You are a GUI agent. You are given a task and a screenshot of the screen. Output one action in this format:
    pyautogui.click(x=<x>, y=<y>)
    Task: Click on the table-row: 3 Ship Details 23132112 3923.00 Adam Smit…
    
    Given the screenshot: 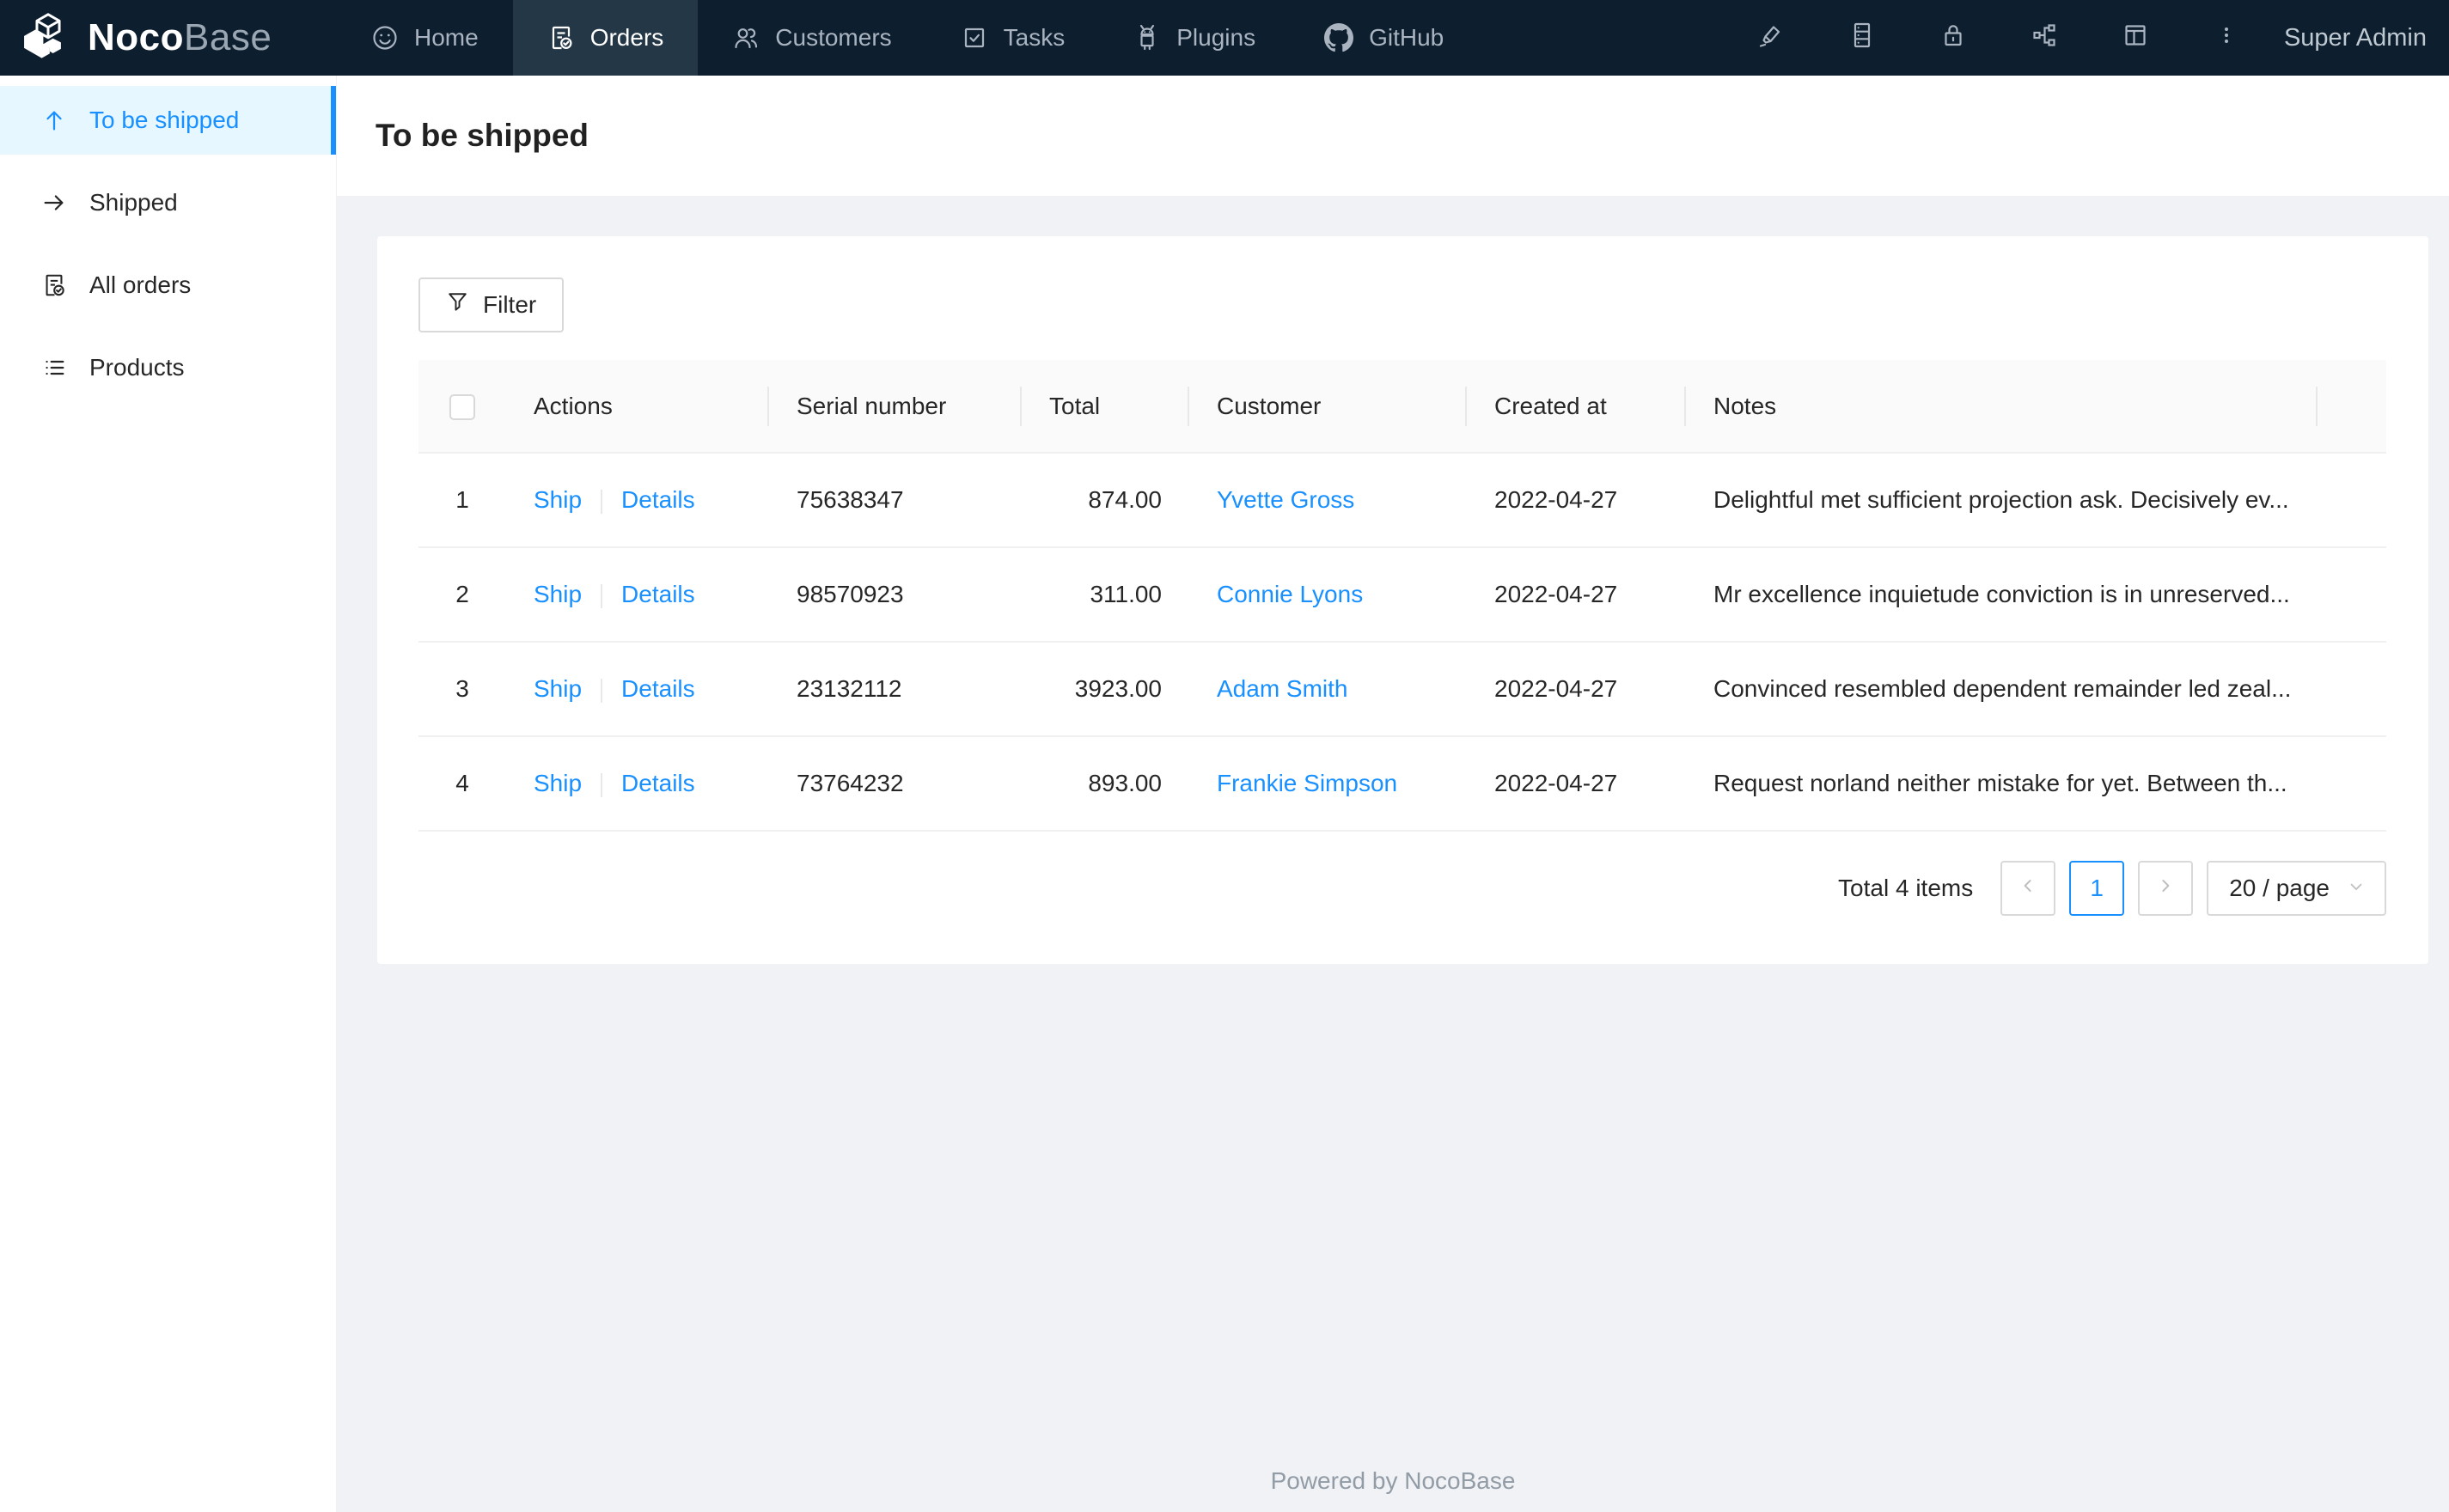 What is the action you would take?
    pyautogui.click(x=1402, y=689)
    